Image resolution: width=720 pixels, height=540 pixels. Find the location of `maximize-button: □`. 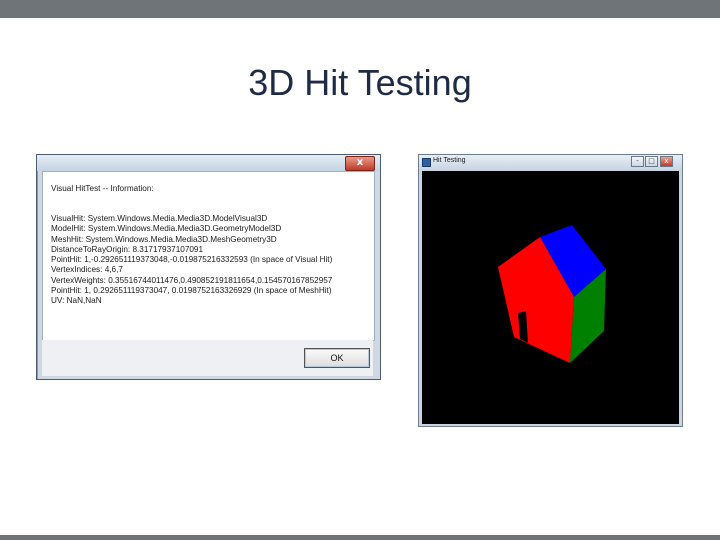

maximize-button: □ is located at coordinates (651, 161).